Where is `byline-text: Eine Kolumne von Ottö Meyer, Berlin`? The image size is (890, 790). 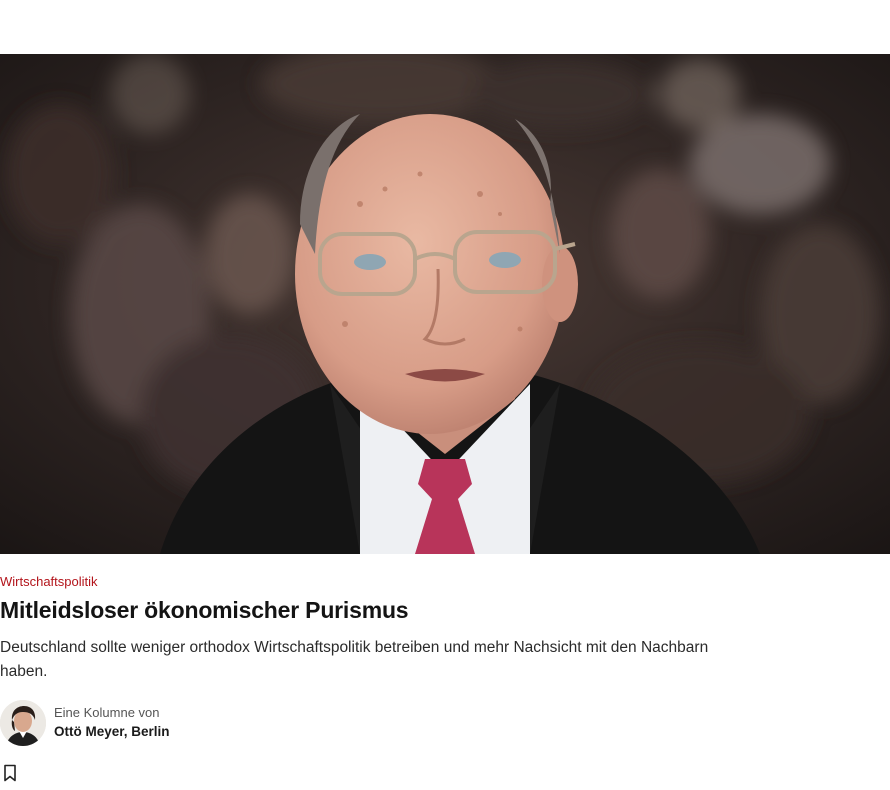 byline-text: Eine Kolumne von Ottö Meyer, Berlin is located at coordinates (112, 723).